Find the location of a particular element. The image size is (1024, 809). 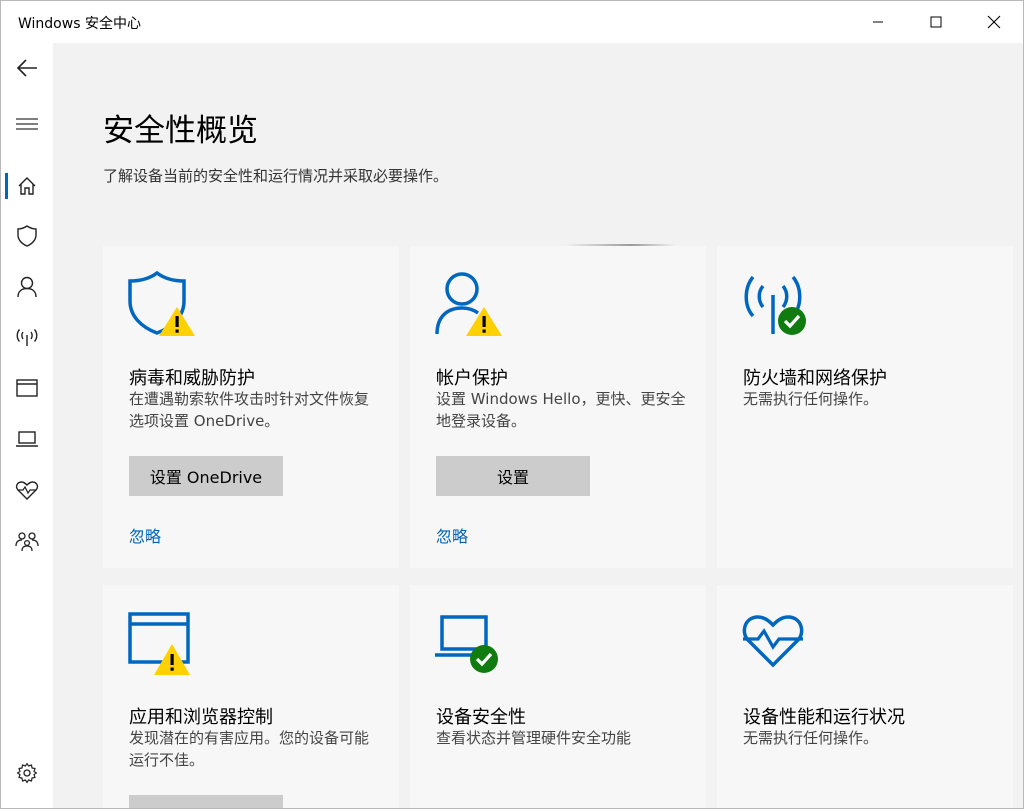

card-firewall-protection: 防火墙和网络保护 无需执行任何操作。 is located at coordinates (865, 407).